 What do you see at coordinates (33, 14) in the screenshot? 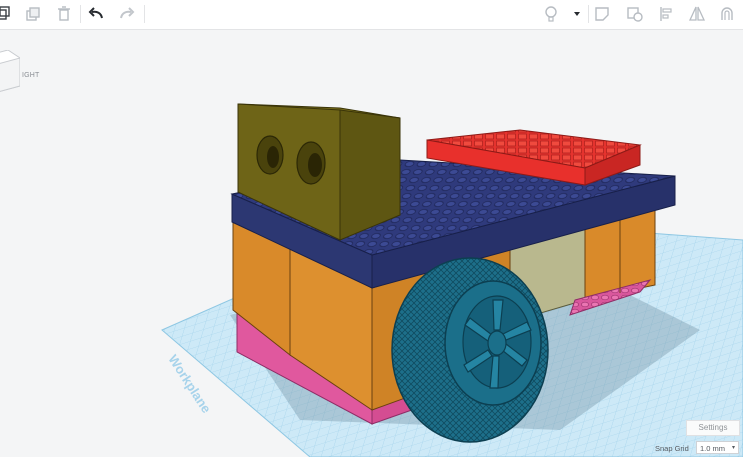
I see `duplicate-icon` at bounding box center [33, 14].